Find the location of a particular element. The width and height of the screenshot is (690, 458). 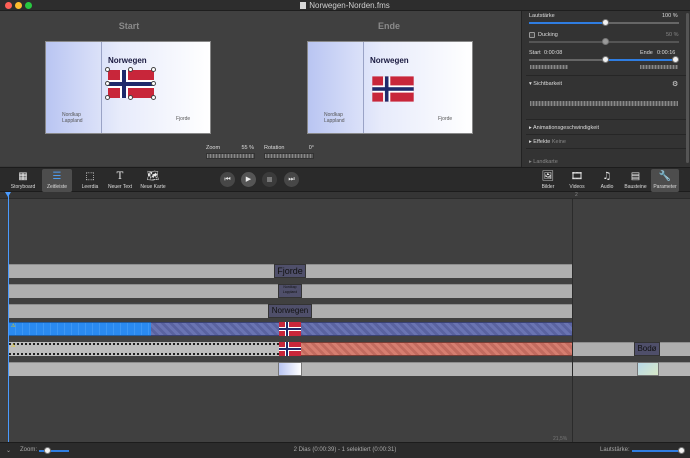

end-fine-slider is located at coordinates (659, 67).